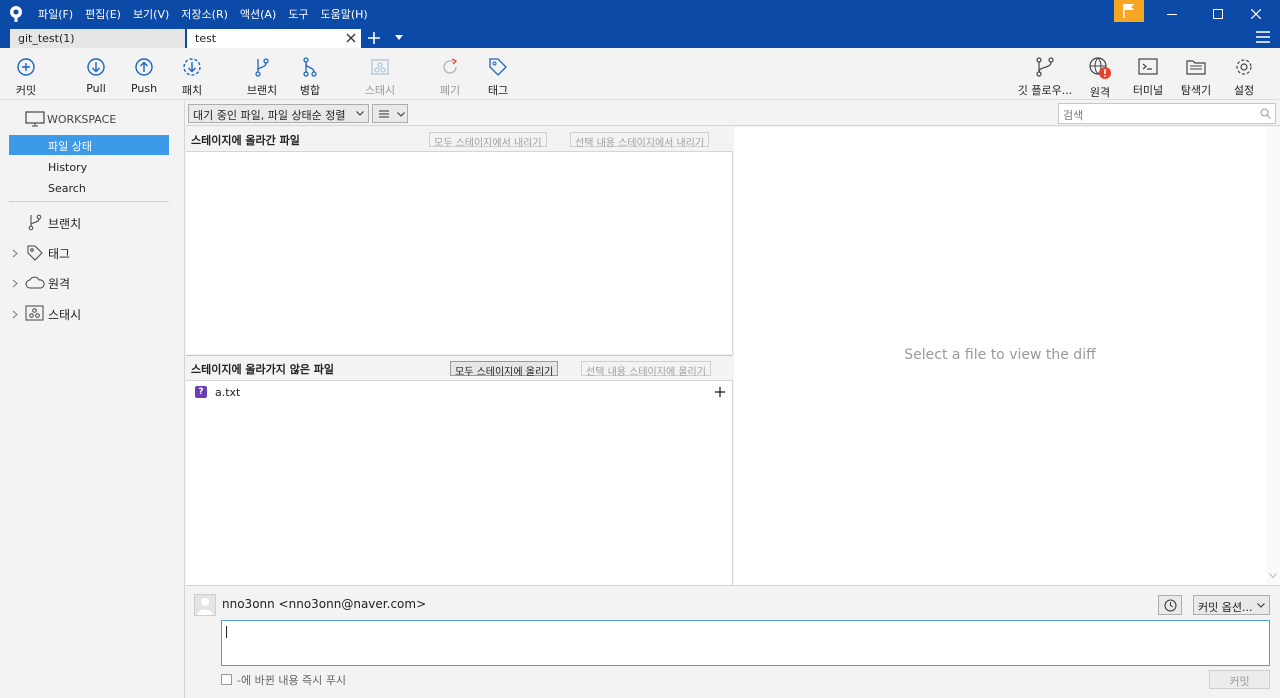  What do you see at coordinates (351, 38) in the screenshot?
I see `tab-close-icon` at bounding box center [351, 38].